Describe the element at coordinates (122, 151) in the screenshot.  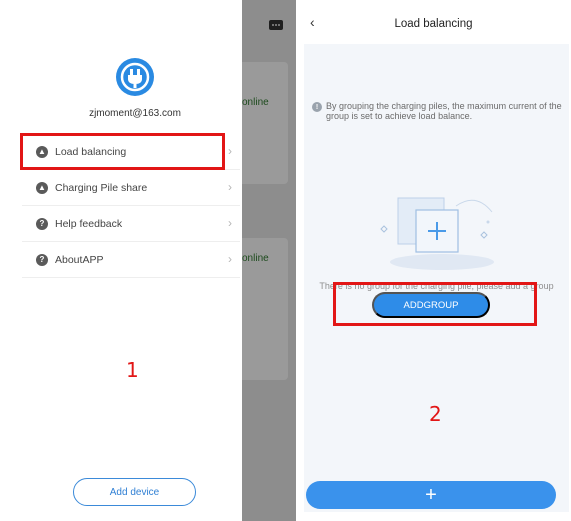
I see `highlight-box-load-balancing` at that location.